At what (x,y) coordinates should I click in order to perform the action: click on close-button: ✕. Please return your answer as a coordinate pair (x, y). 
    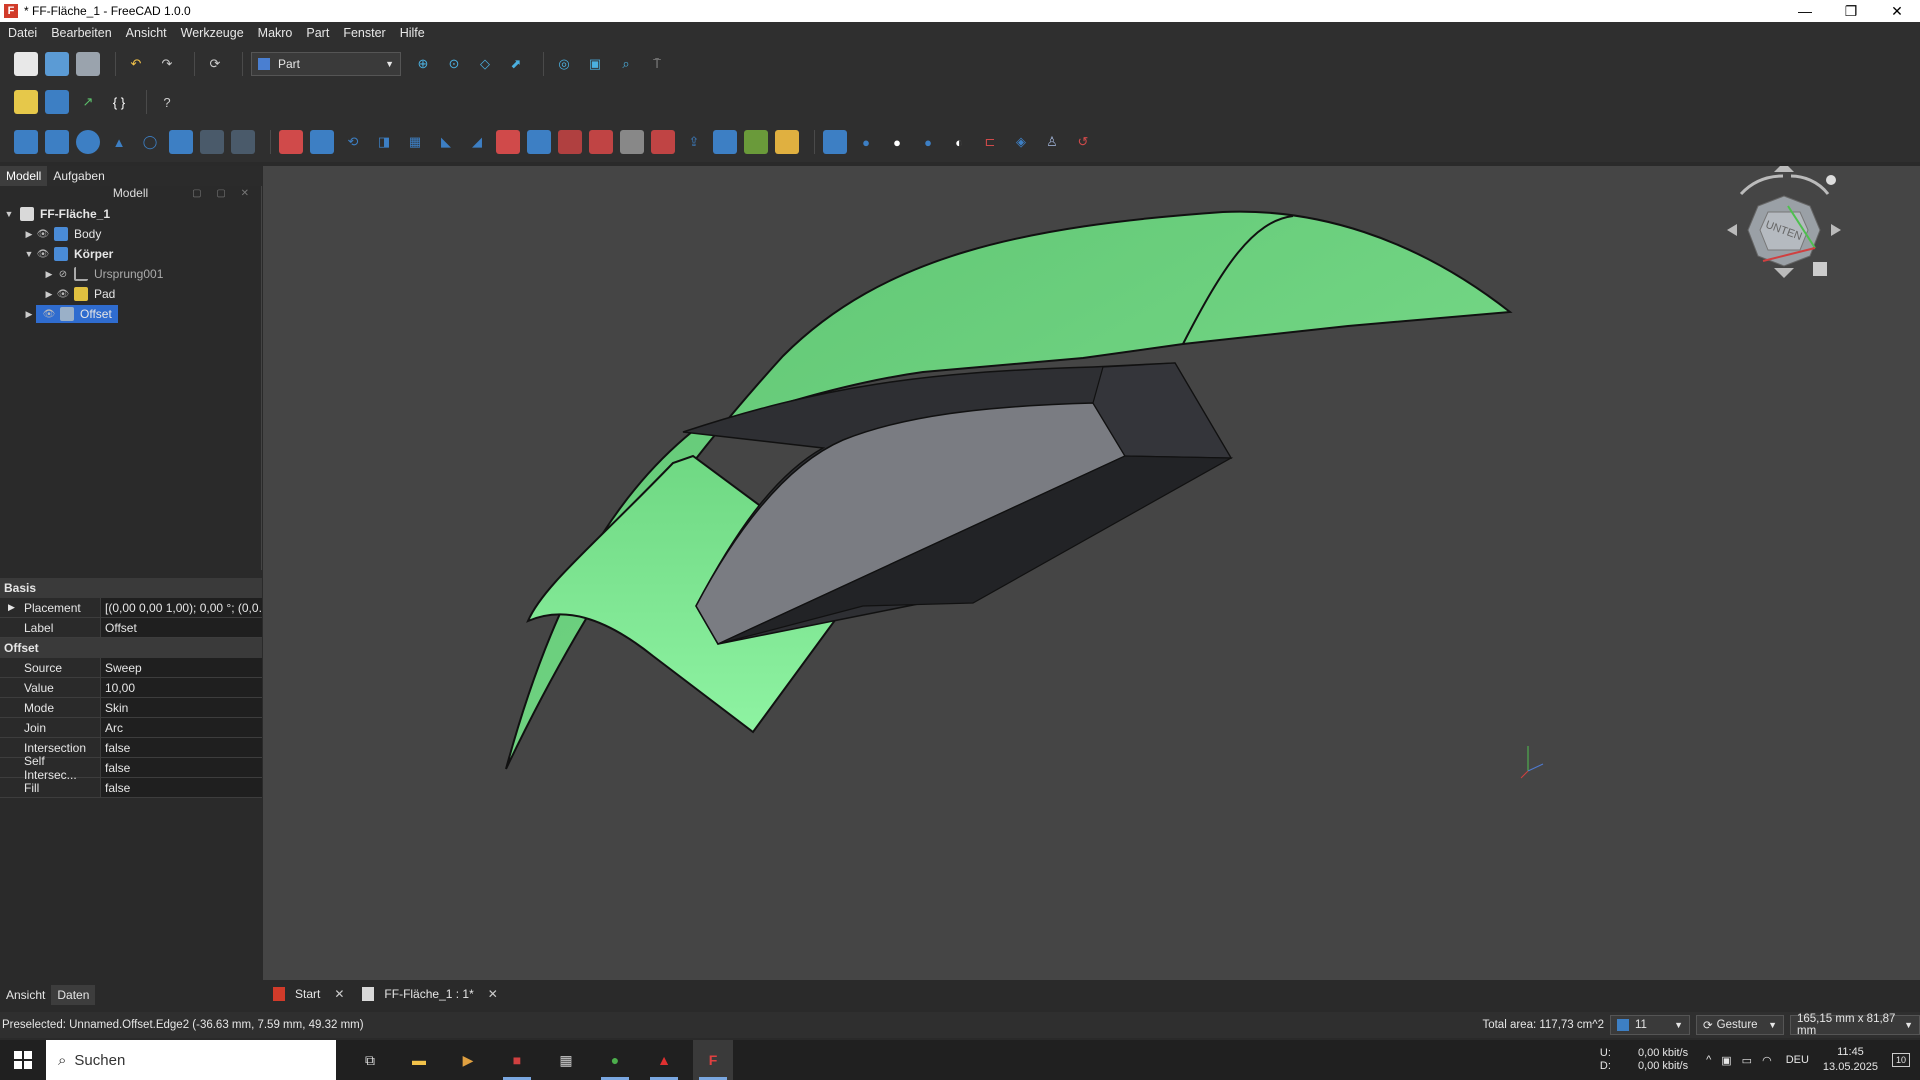
    Looking at the image, I should click on (1897, 11).